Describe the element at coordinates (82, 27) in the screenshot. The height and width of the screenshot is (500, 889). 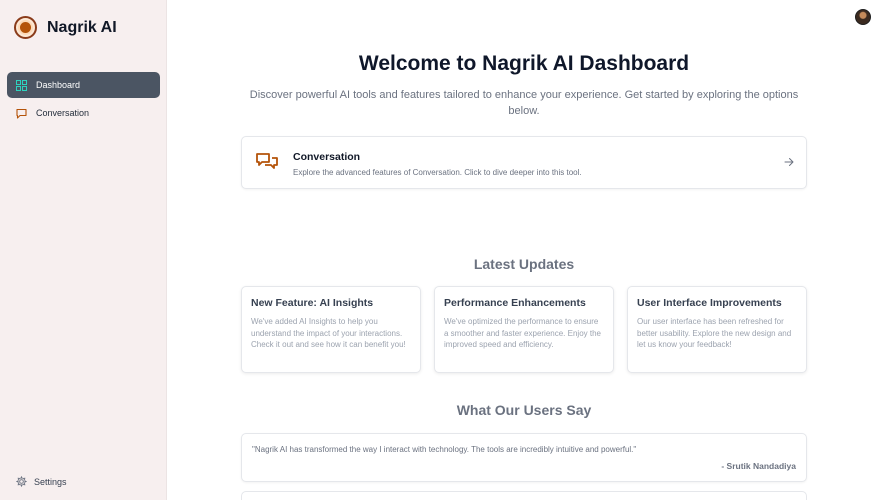
I see `app-title: Nagrik AI` at that location.